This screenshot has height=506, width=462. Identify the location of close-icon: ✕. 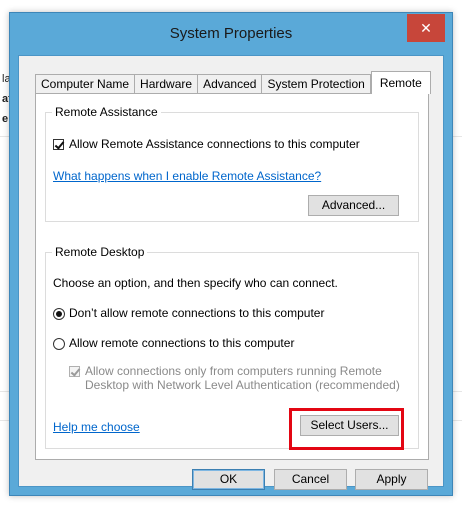
(426, 28).